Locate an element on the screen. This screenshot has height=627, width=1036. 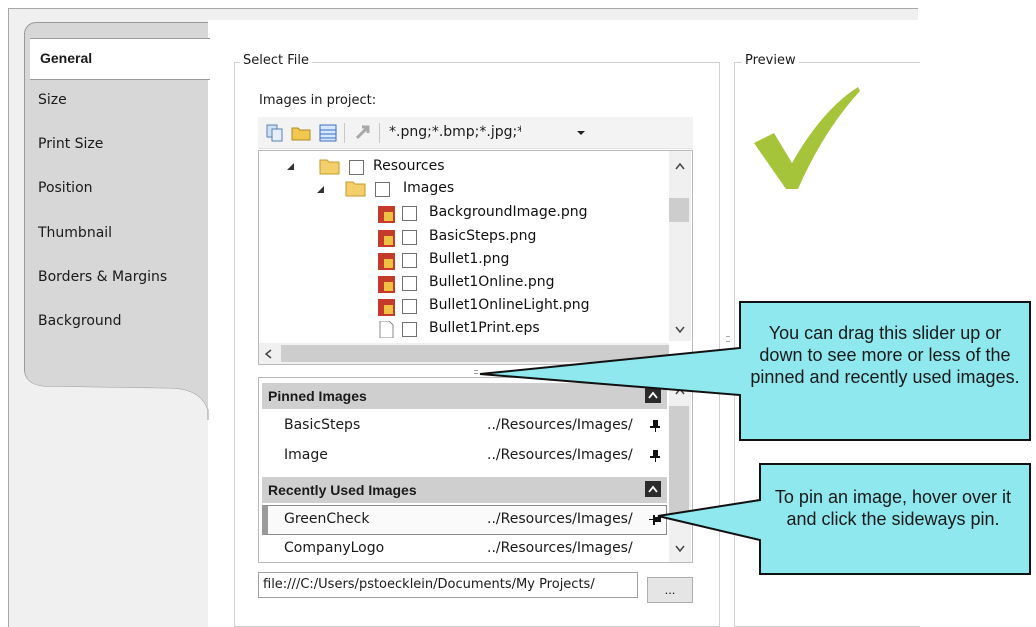
copy-icon is located at coordinates (275, 133).